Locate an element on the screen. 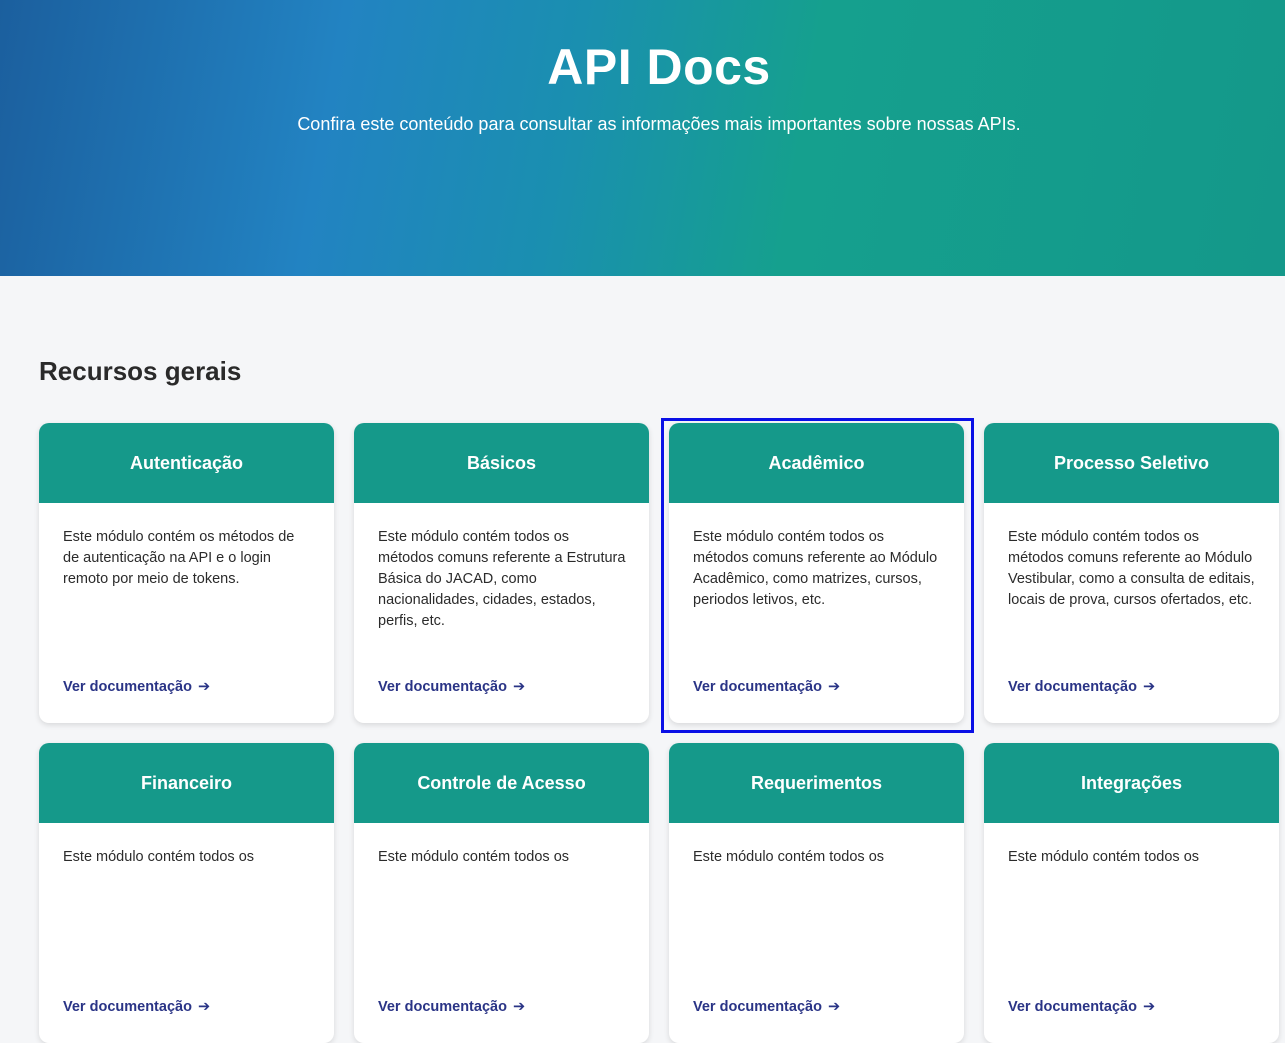 The height and width of the screenshot is (1043, 1285). view-docs-link-controle-de-acesso: Ver documentação ➔ is located at coordinates (451, 1007).